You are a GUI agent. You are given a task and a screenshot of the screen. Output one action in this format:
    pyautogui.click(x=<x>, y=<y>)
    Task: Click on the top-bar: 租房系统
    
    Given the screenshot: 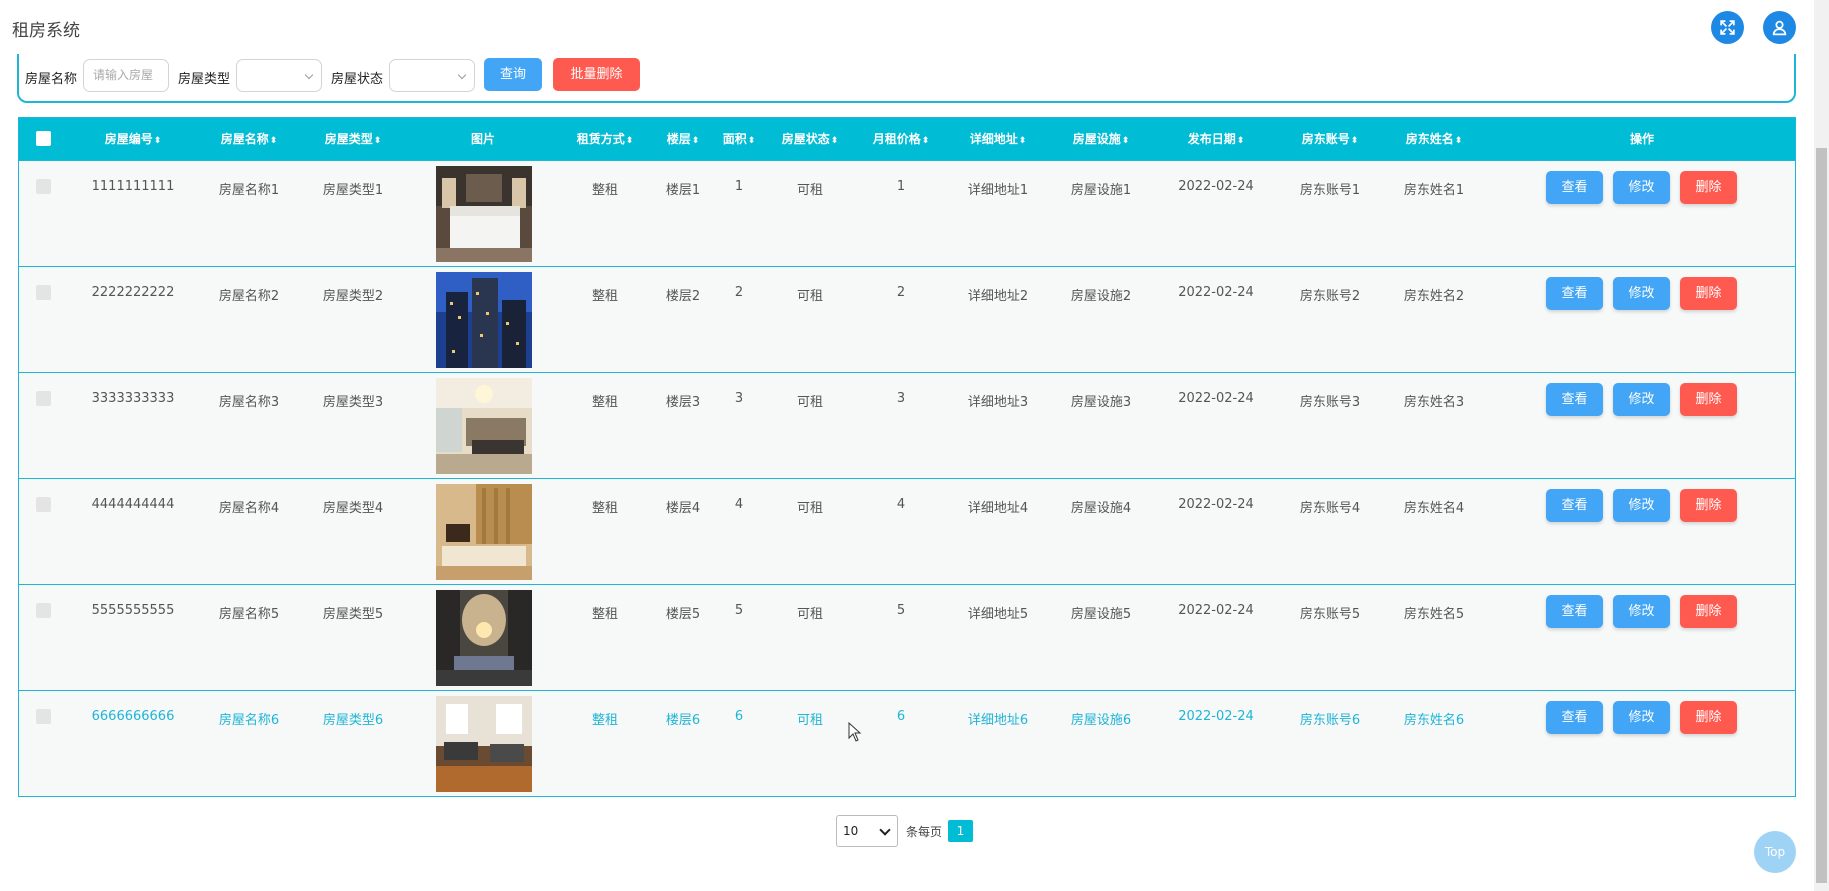 What is the action you would take?
    pyautogui.click(x=914, y=27)
    